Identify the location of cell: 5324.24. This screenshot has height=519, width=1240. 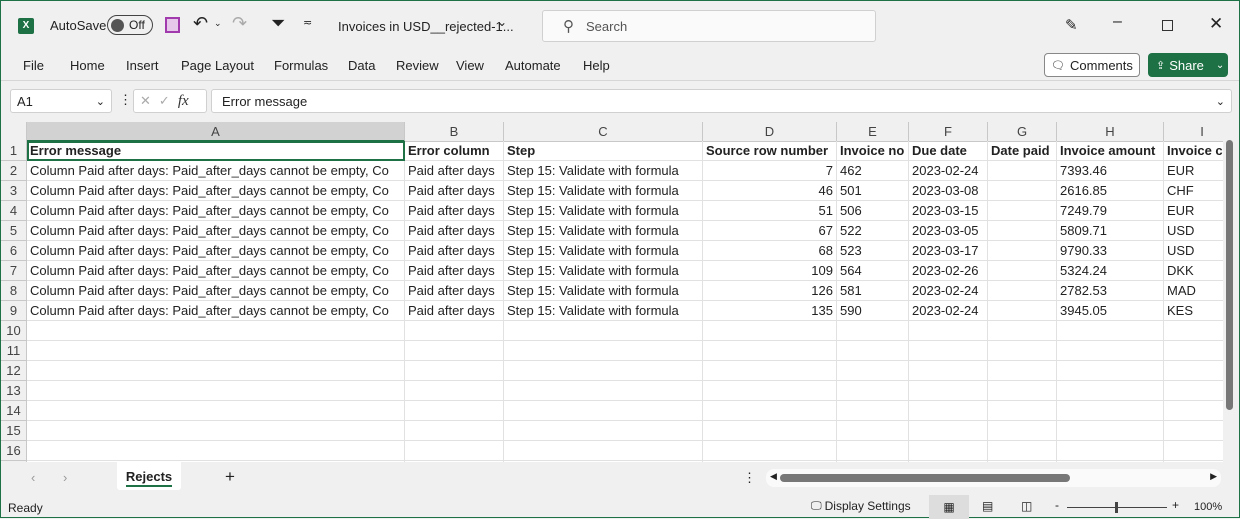
(1110, 271).